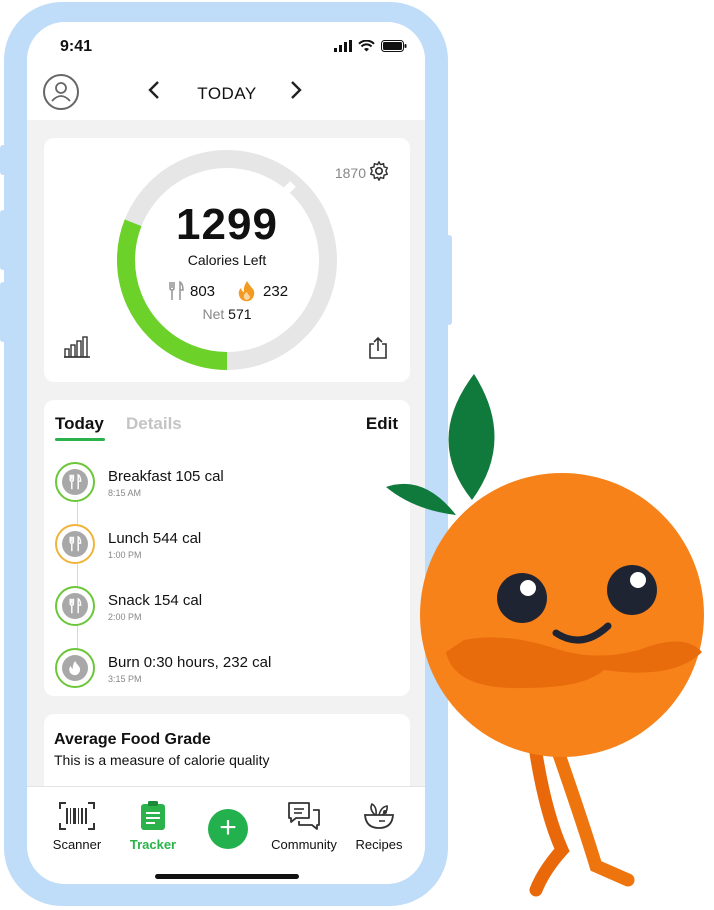 Image resolution: width=714 pixels, height=910 pixels. I want to click on tab-community-label: Community, so click(304, 844).